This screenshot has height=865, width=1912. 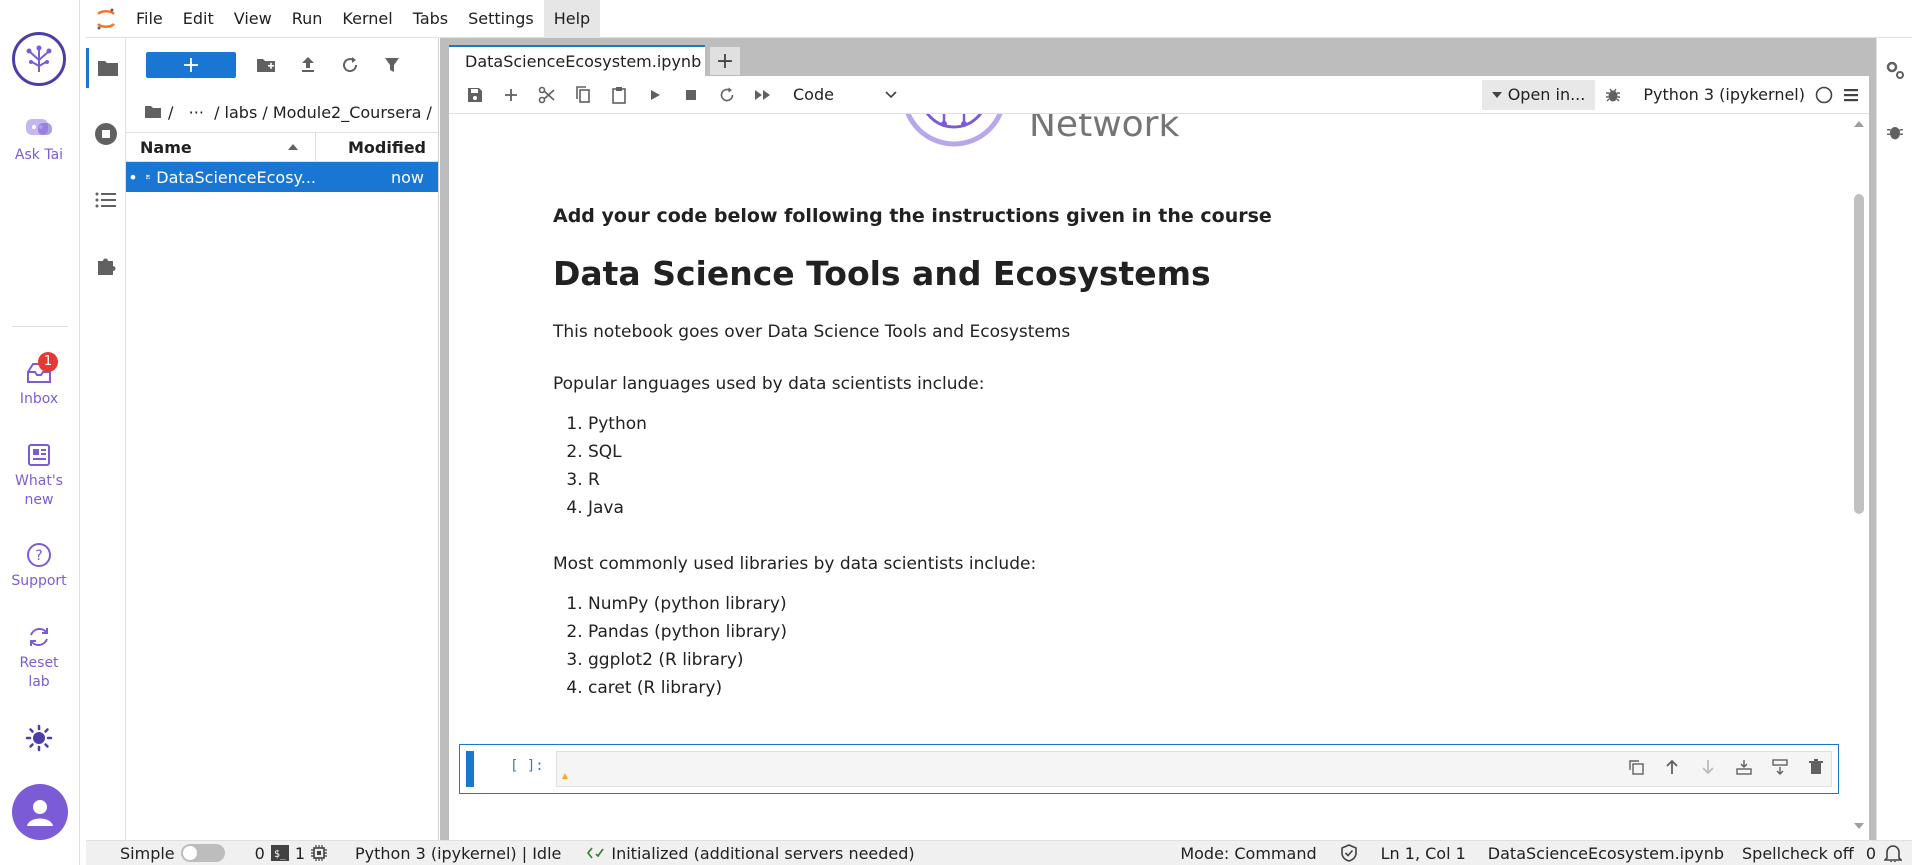 What do you see at coordinates (39, 581) in the screenshot?
I see `support-label: Support` at bounding box center [39, 581].